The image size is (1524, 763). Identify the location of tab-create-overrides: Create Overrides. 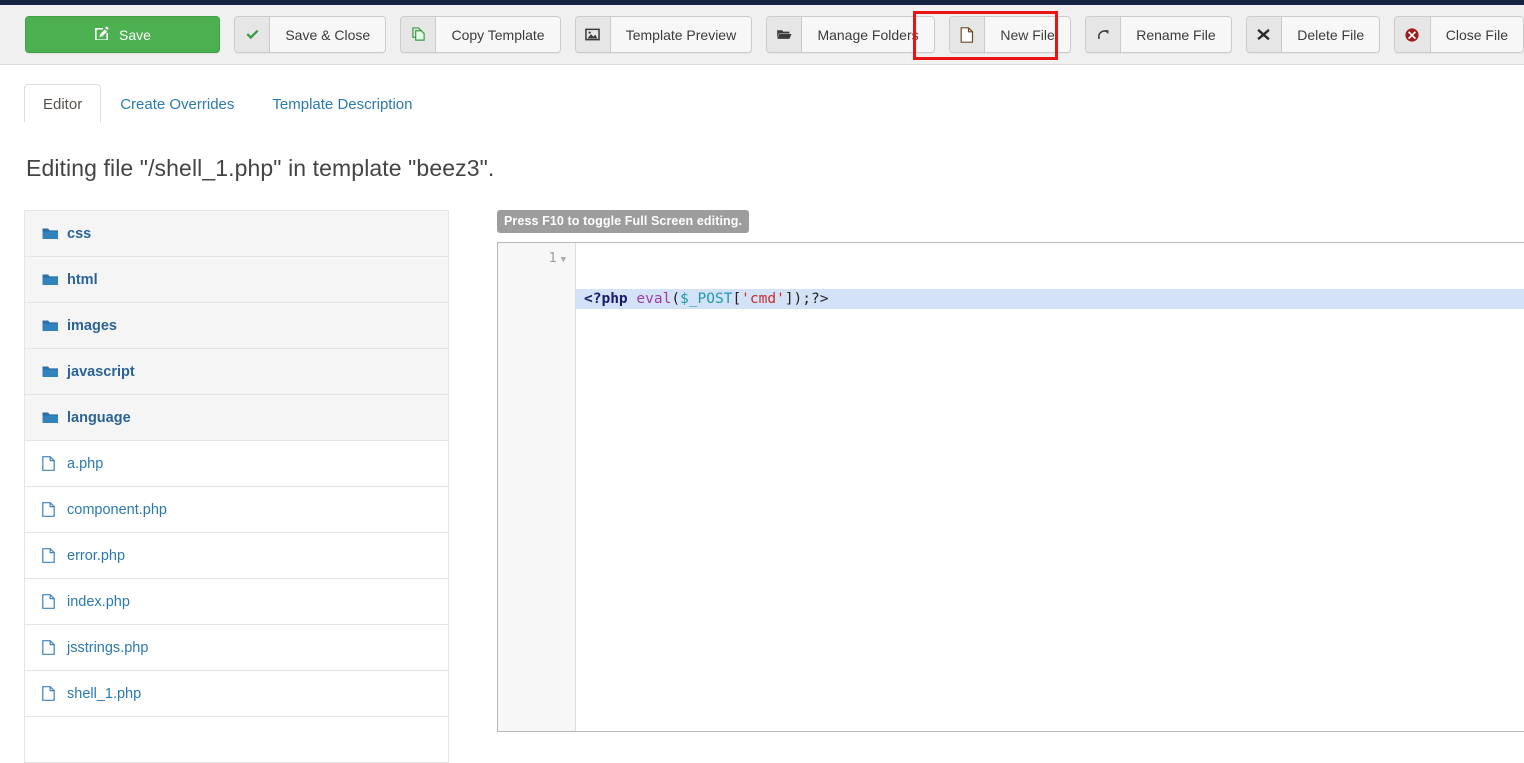
(177, 103).